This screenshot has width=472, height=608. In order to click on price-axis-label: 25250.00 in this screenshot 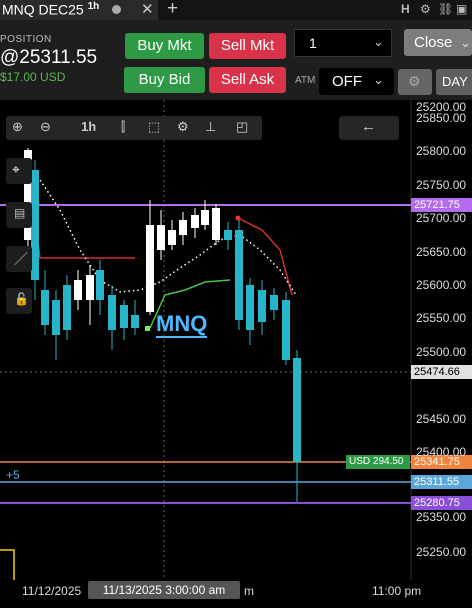, I will do `click(441, 552)`.